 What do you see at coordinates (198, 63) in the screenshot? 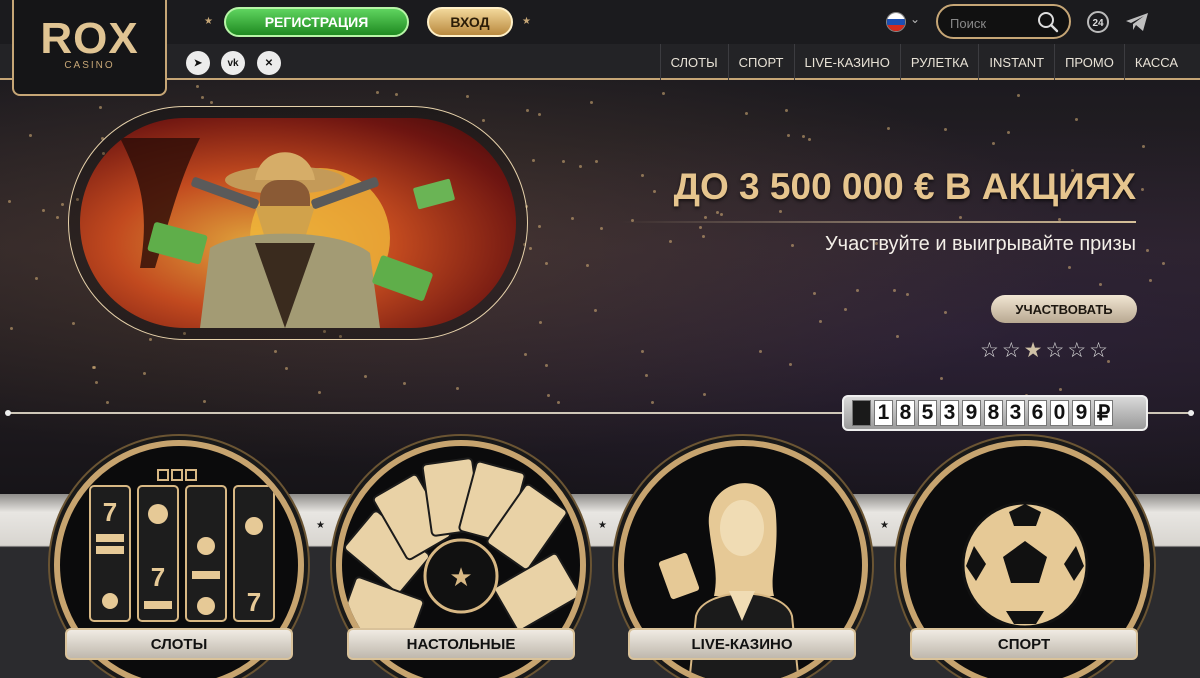
I see `telegram-icon: ➤` at bounding box center [198, 63].